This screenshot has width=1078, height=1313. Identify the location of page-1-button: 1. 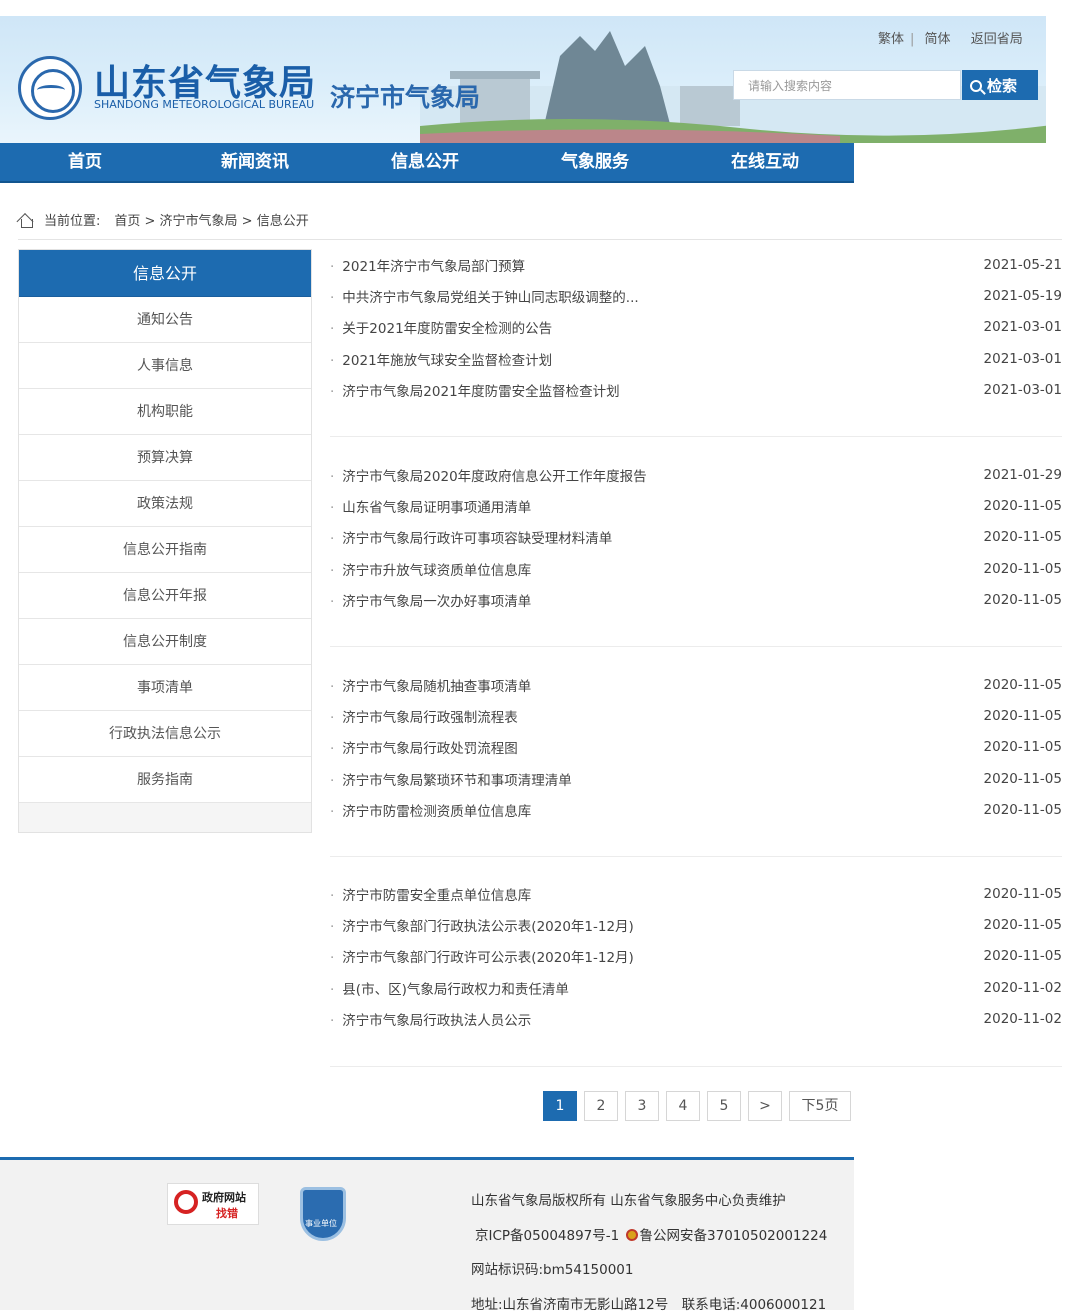
(560, 1106).